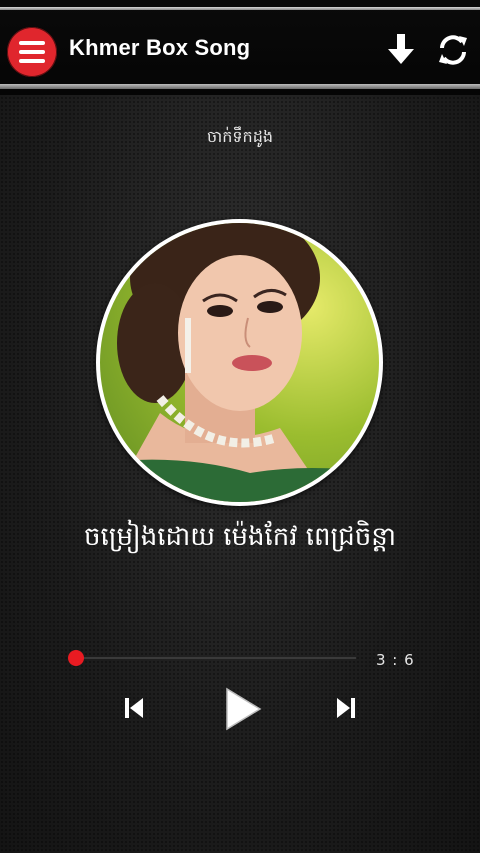 The width and height of the screenshot is (480, 853). What do you see at coordinates (240, 8) in the screenshot?
I see `toolbar-top-divider` at bounding box center [240, 8].